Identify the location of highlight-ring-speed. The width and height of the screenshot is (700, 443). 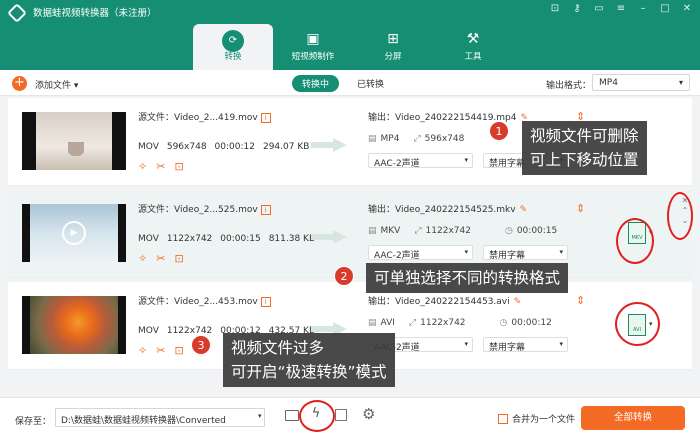
(317, 416).